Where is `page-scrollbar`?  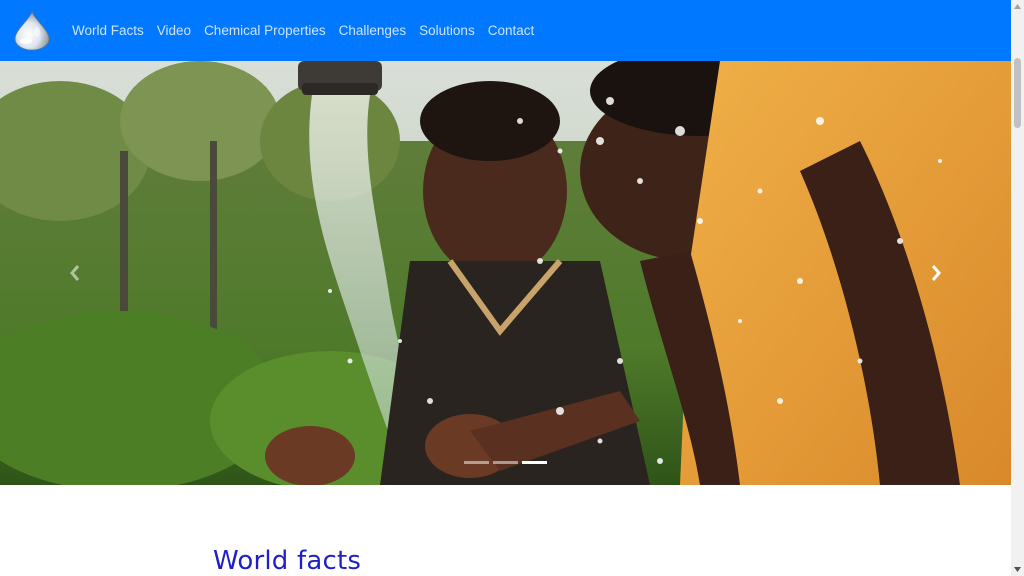
page-scrollbar is located at coordinates (1017, 288).